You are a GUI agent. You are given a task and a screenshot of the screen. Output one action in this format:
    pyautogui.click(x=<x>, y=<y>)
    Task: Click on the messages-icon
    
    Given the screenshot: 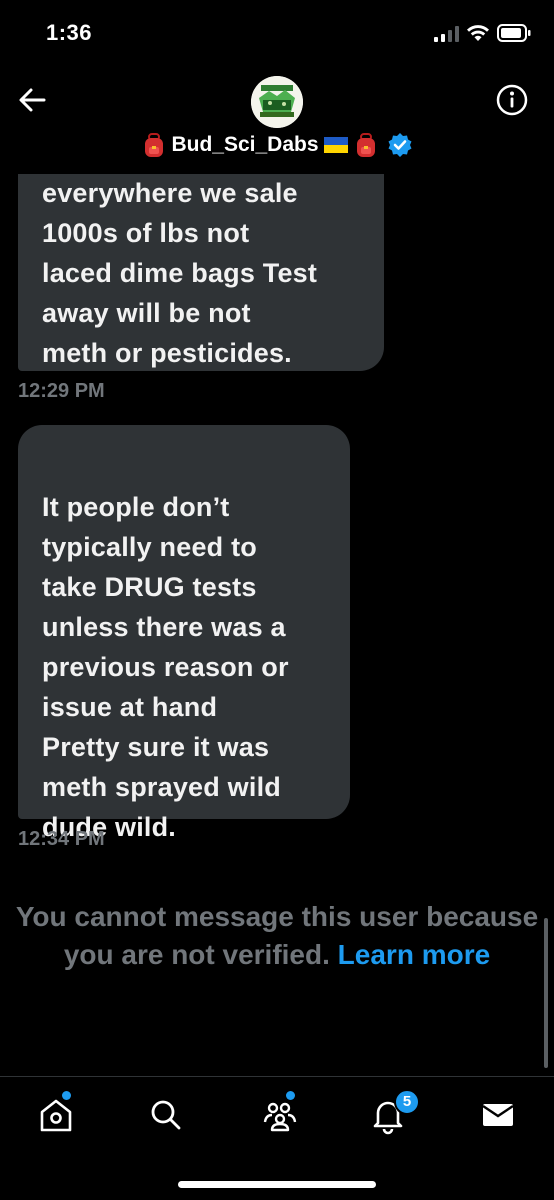 What is the action you would take?
    pyautogui.click(x=498, y=1115)
    